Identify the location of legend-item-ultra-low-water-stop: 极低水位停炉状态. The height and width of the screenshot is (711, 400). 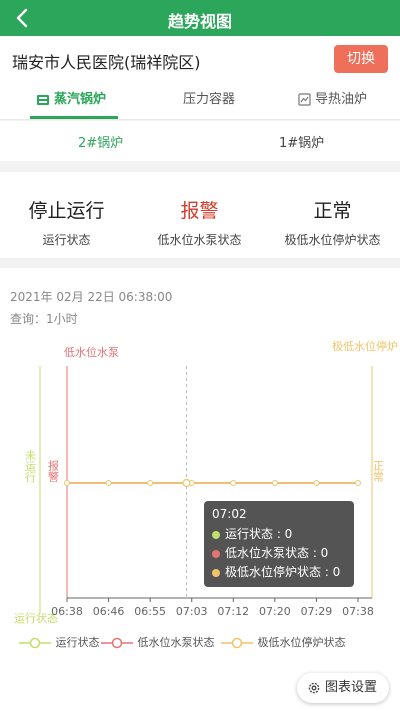
(283, 642).